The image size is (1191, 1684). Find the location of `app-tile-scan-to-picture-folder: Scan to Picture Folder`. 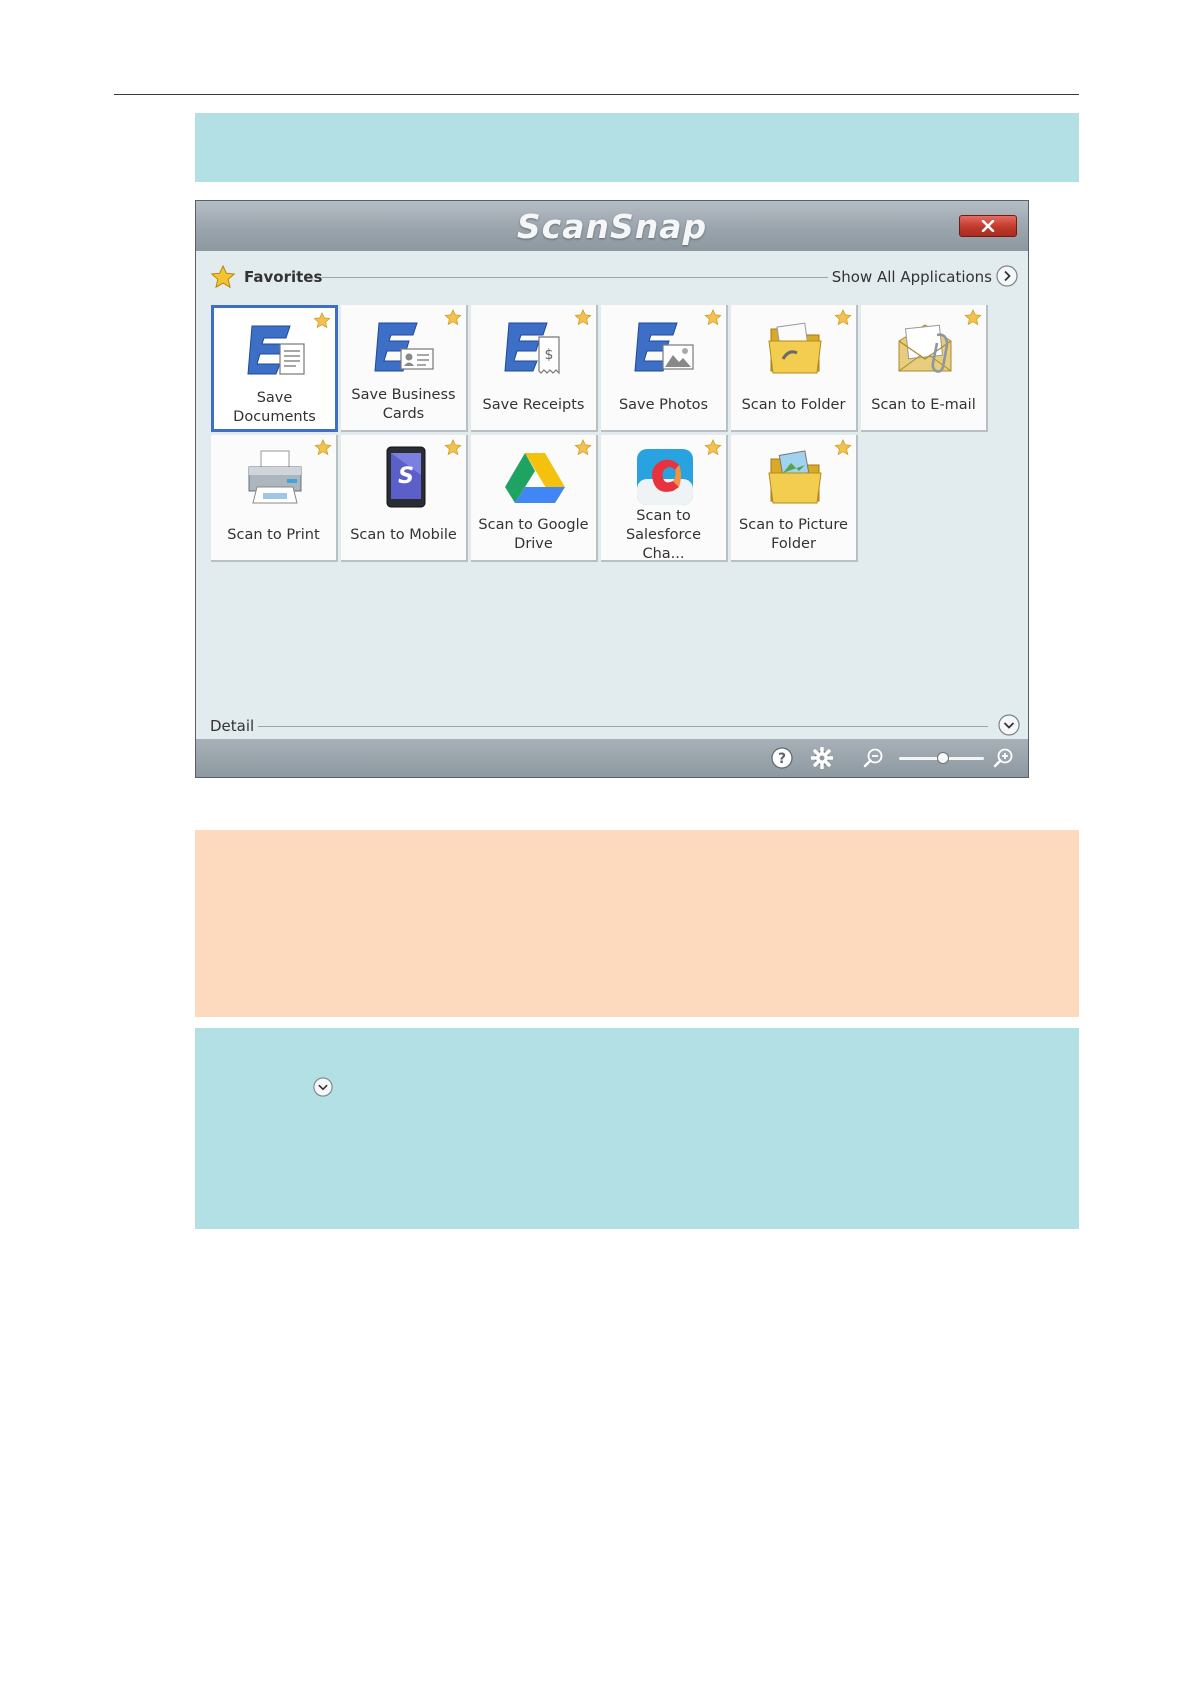

app-tile-scan-to-picture-folder: Scan to Picture Folder is located at coordinates (794, 498).